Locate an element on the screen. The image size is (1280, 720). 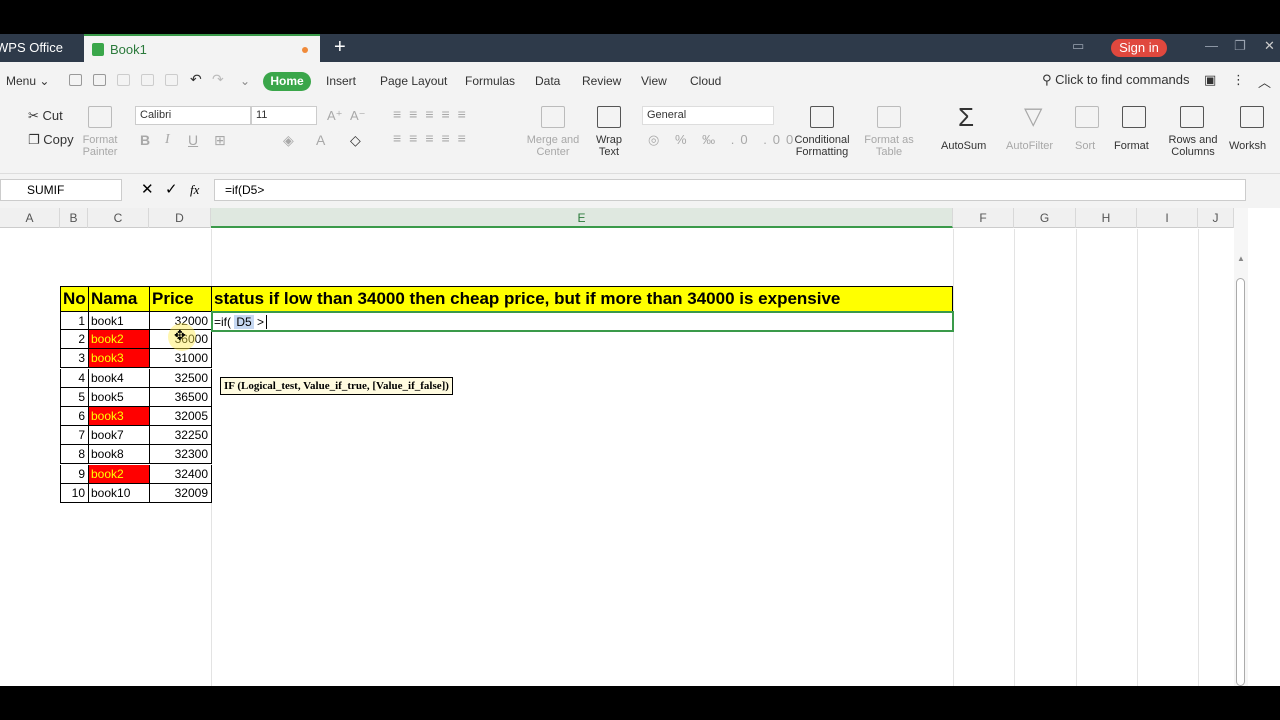
column-header-j: J is located at coordinates (1216, 218).